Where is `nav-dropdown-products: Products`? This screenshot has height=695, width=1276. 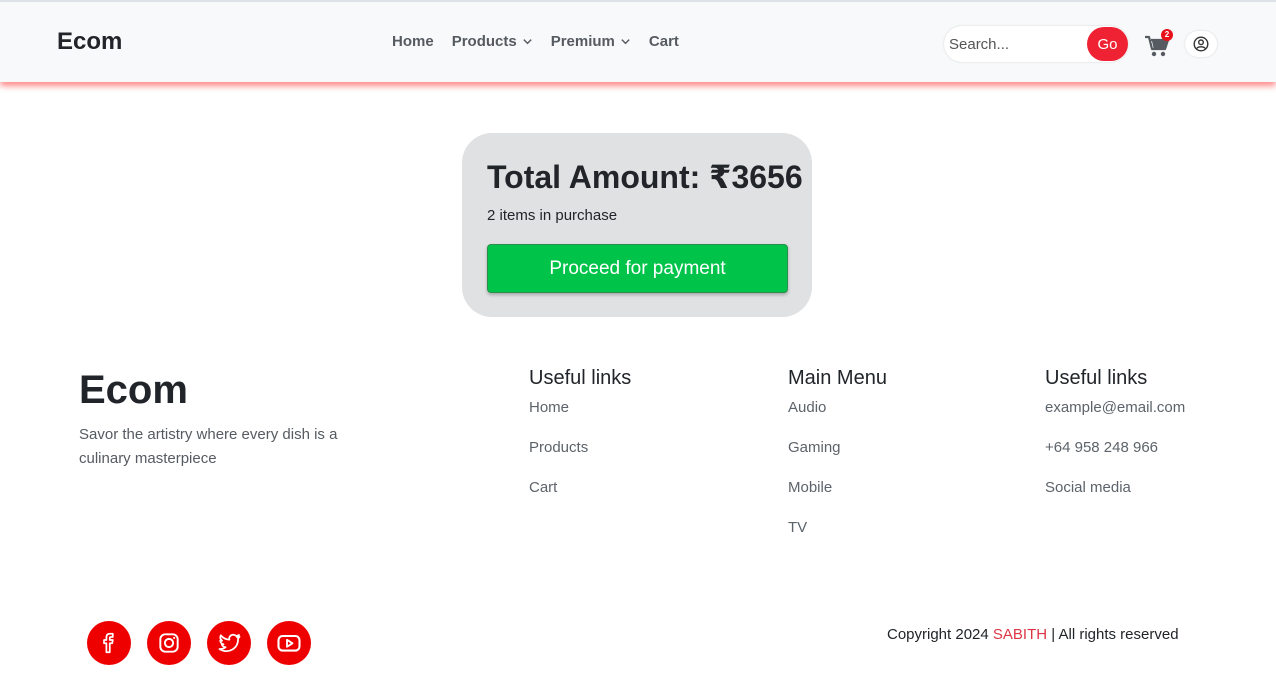 nav-dropdown-products: Products is located at coordinates (492, 41).